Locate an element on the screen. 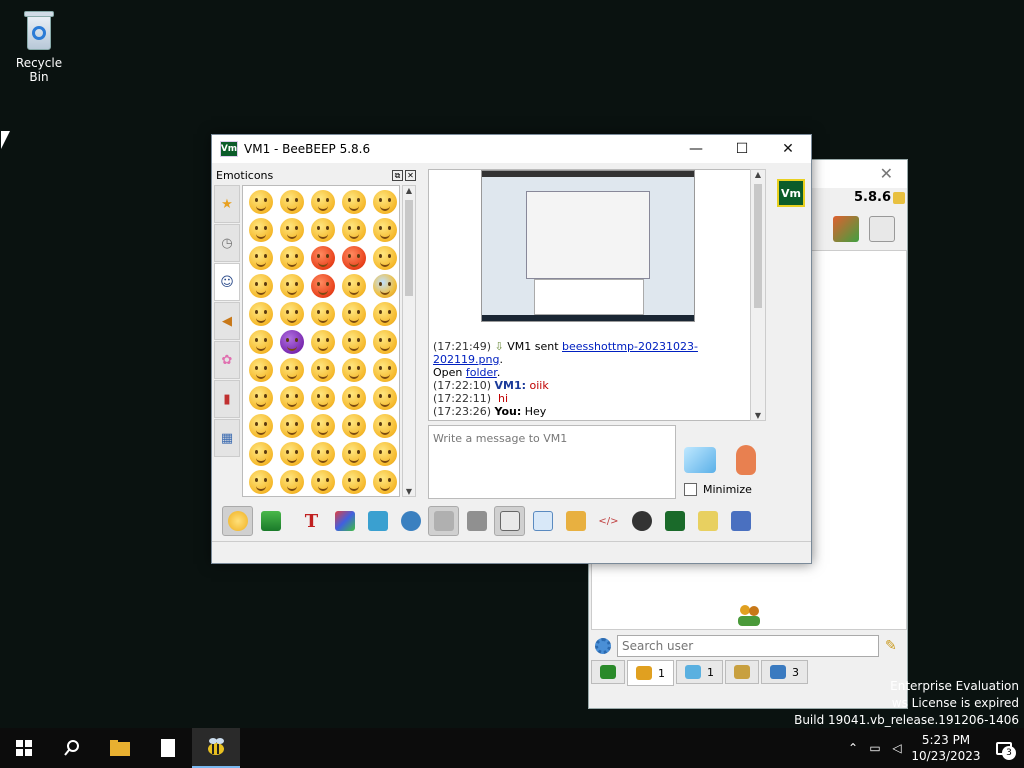  minimize-button: — is located at coordinates (696, 149).